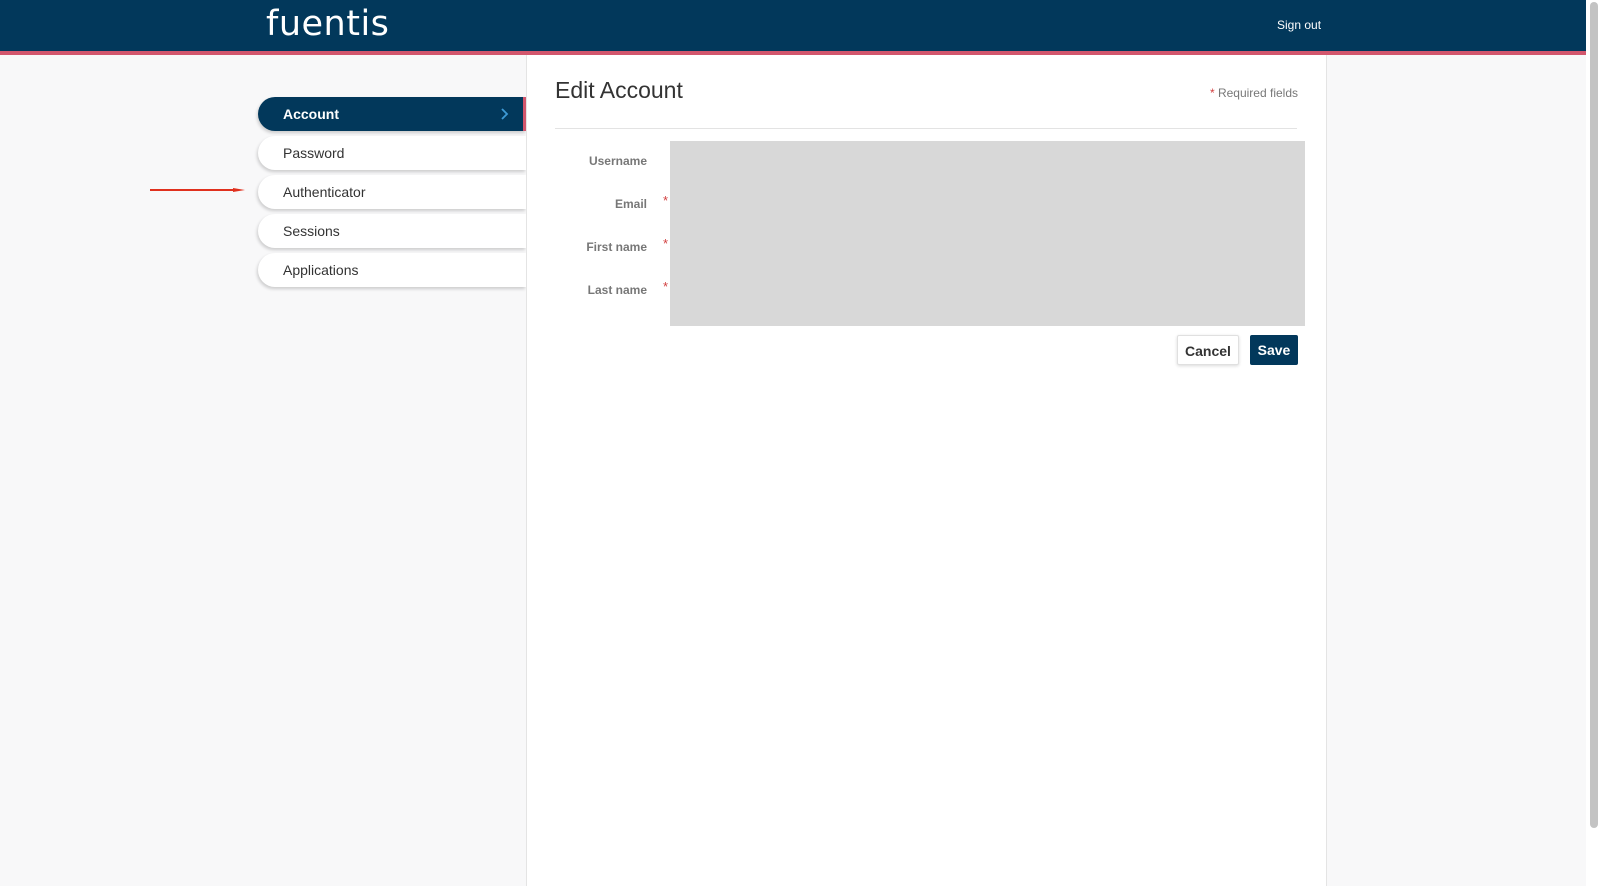 This screenshot has width=1600, height=886. Describe the element at coordinates (617, 290) in the screenshot. I see `last-name-label: Last name` at that location.